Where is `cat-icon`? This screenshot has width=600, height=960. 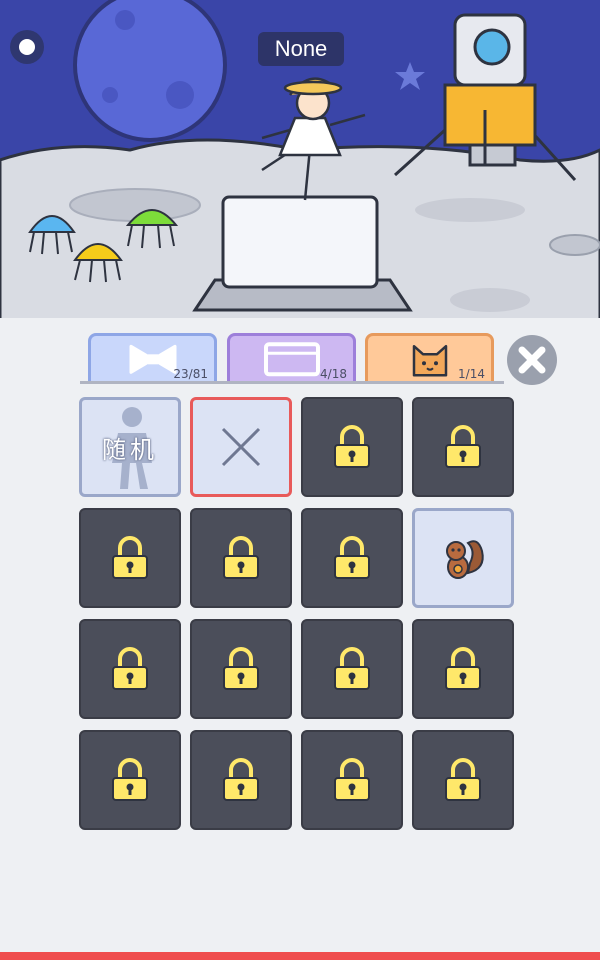 cat-icon is located at coordinates (429, 360).